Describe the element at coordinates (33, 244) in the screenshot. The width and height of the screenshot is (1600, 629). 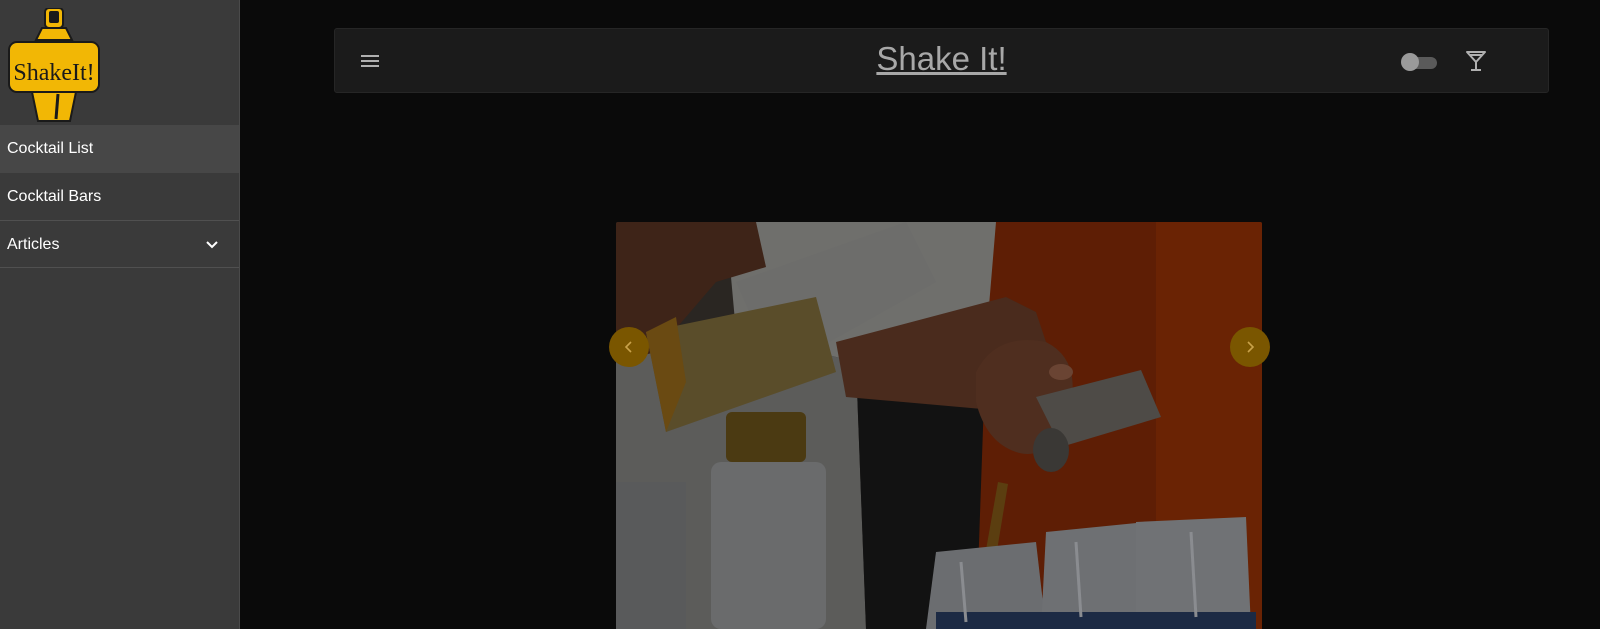
I see `sidebar-item-label: Articles` at that location.